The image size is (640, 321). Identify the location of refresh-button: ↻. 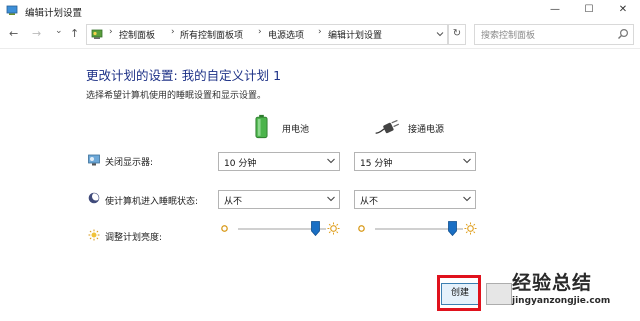
(457, 34).